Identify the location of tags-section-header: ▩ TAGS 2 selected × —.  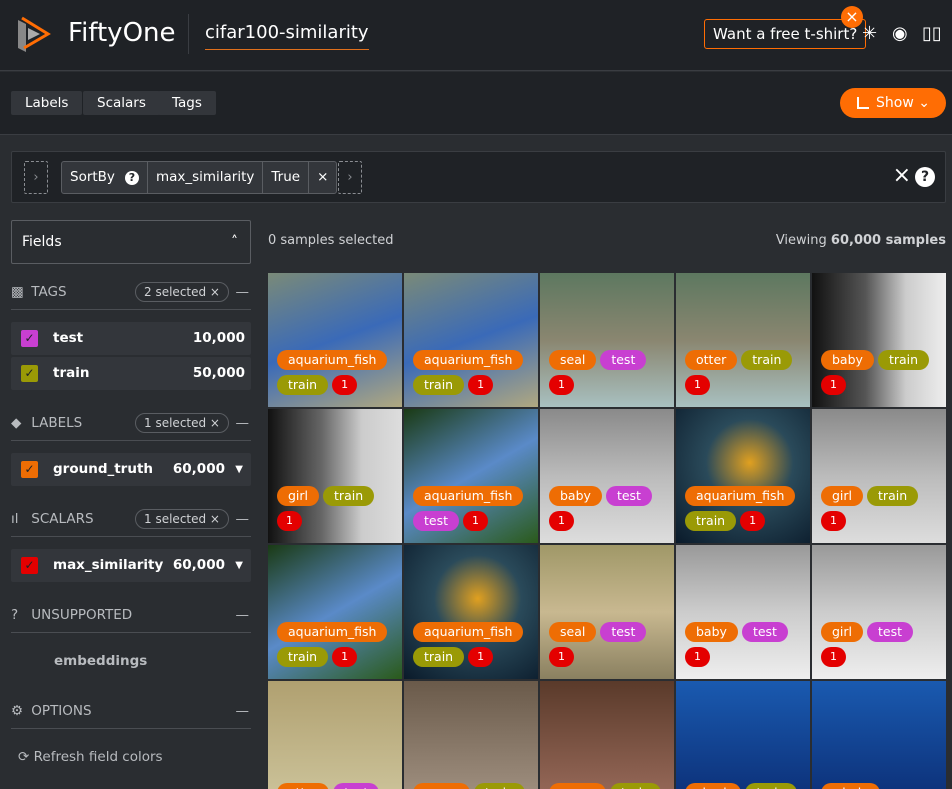
(131, 292).